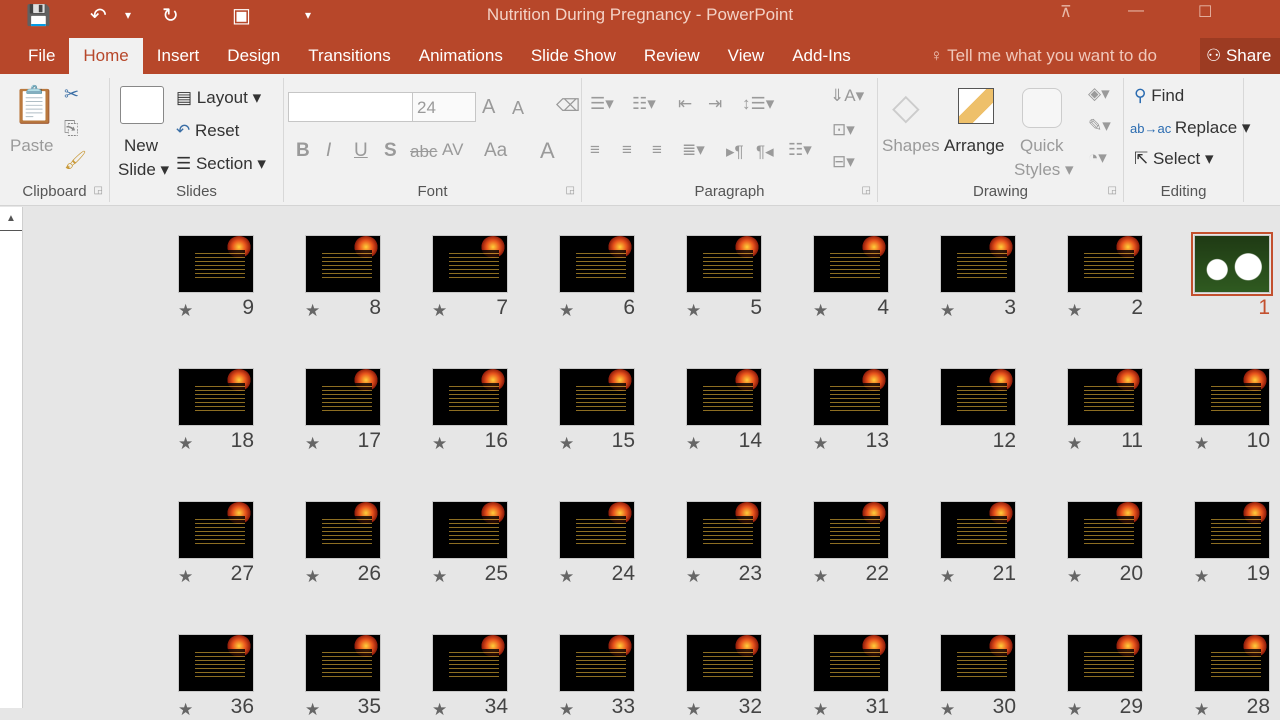  I want to click on tab-view: View, so click(746, 56).